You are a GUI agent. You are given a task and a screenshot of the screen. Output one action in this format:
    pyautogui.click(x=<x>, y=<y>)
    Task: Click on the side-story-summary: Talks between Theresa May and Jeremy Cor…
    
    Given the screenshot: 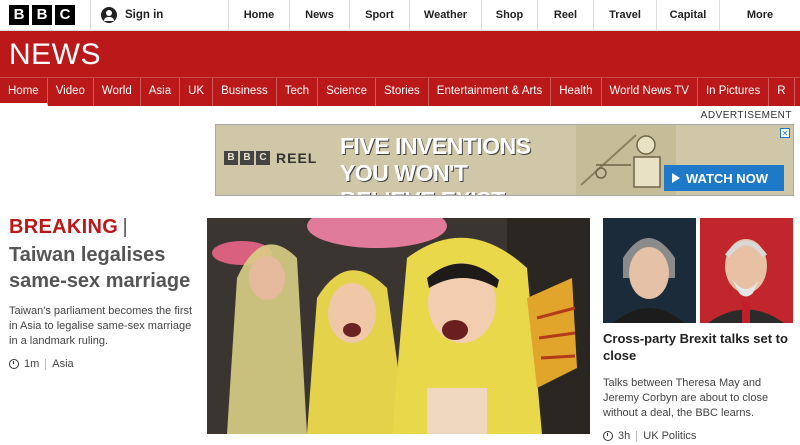 What is the action you would take?
    pyautogui.click(x=686, y=398)
    